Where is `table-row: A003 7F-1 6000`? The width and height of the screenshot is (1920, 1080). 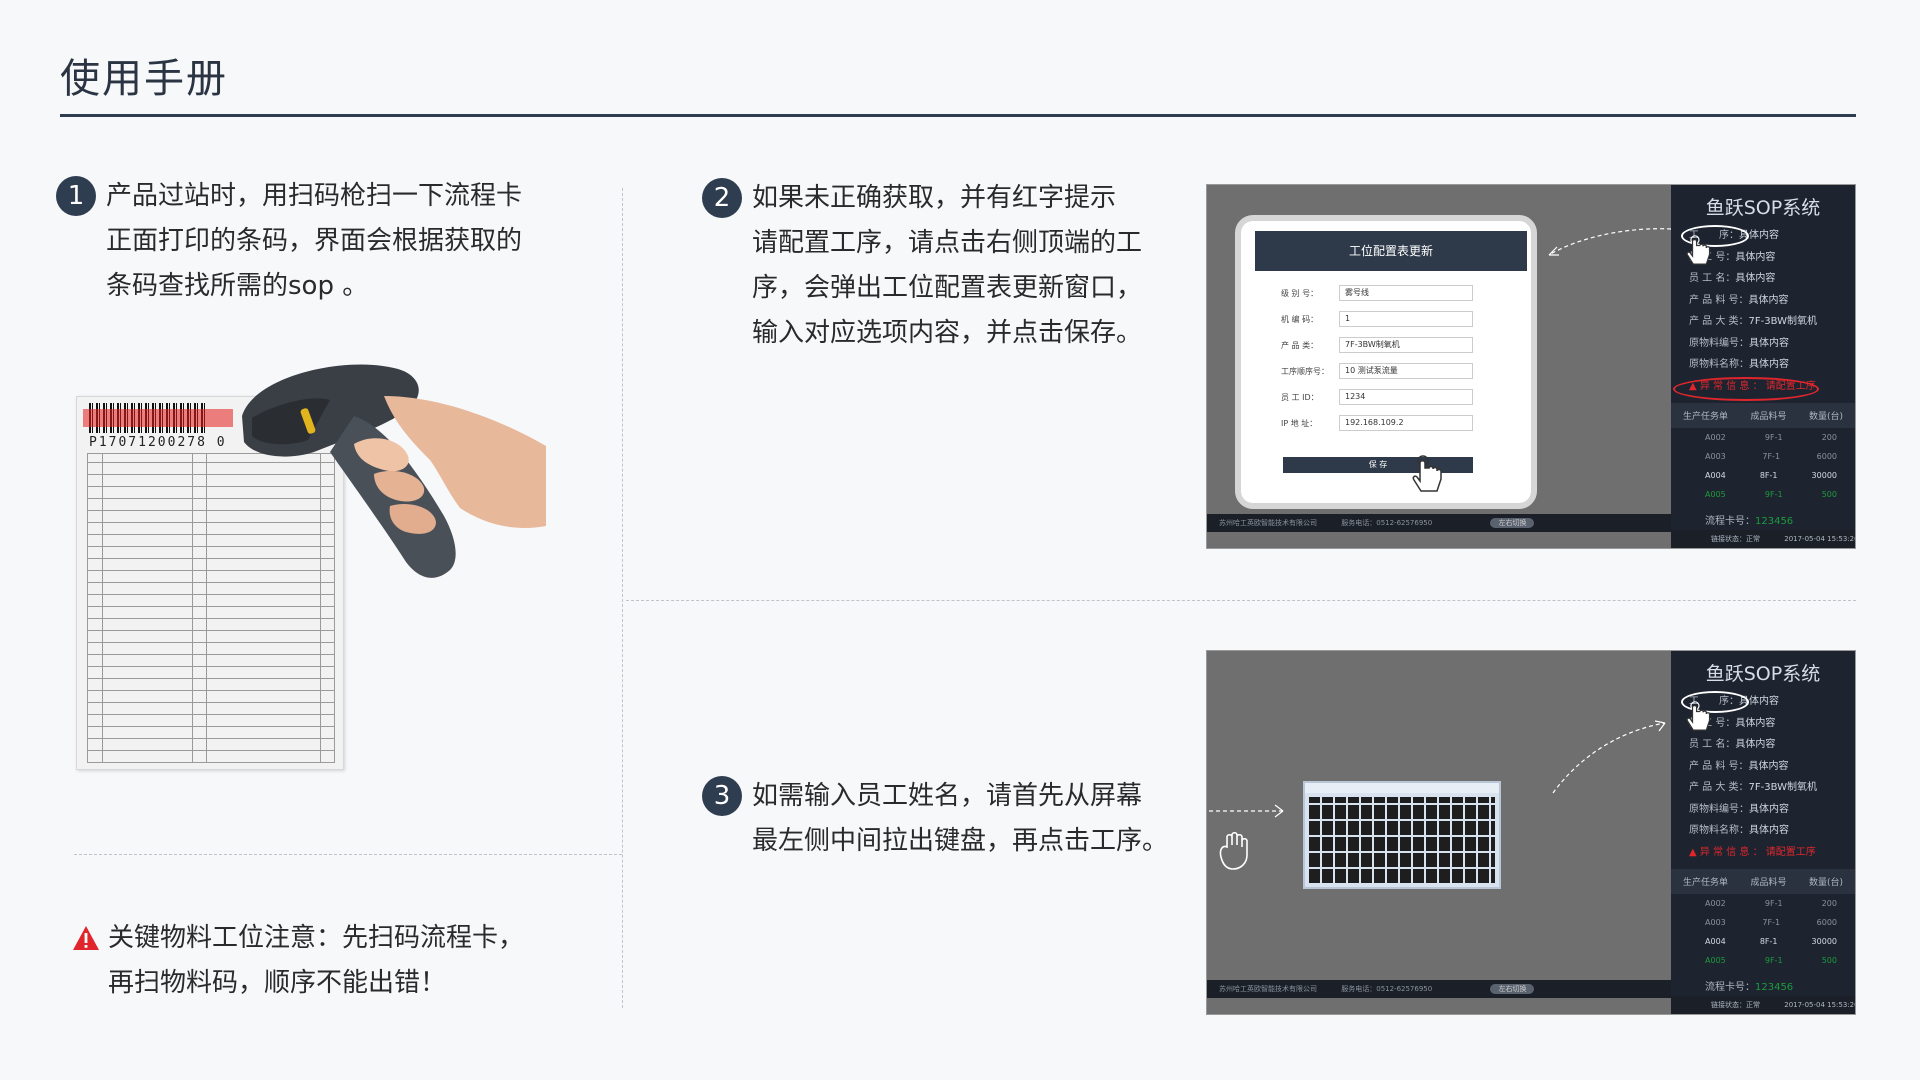 table-row: A003 7F-1 6000 is located at coordinates (1763, 456).